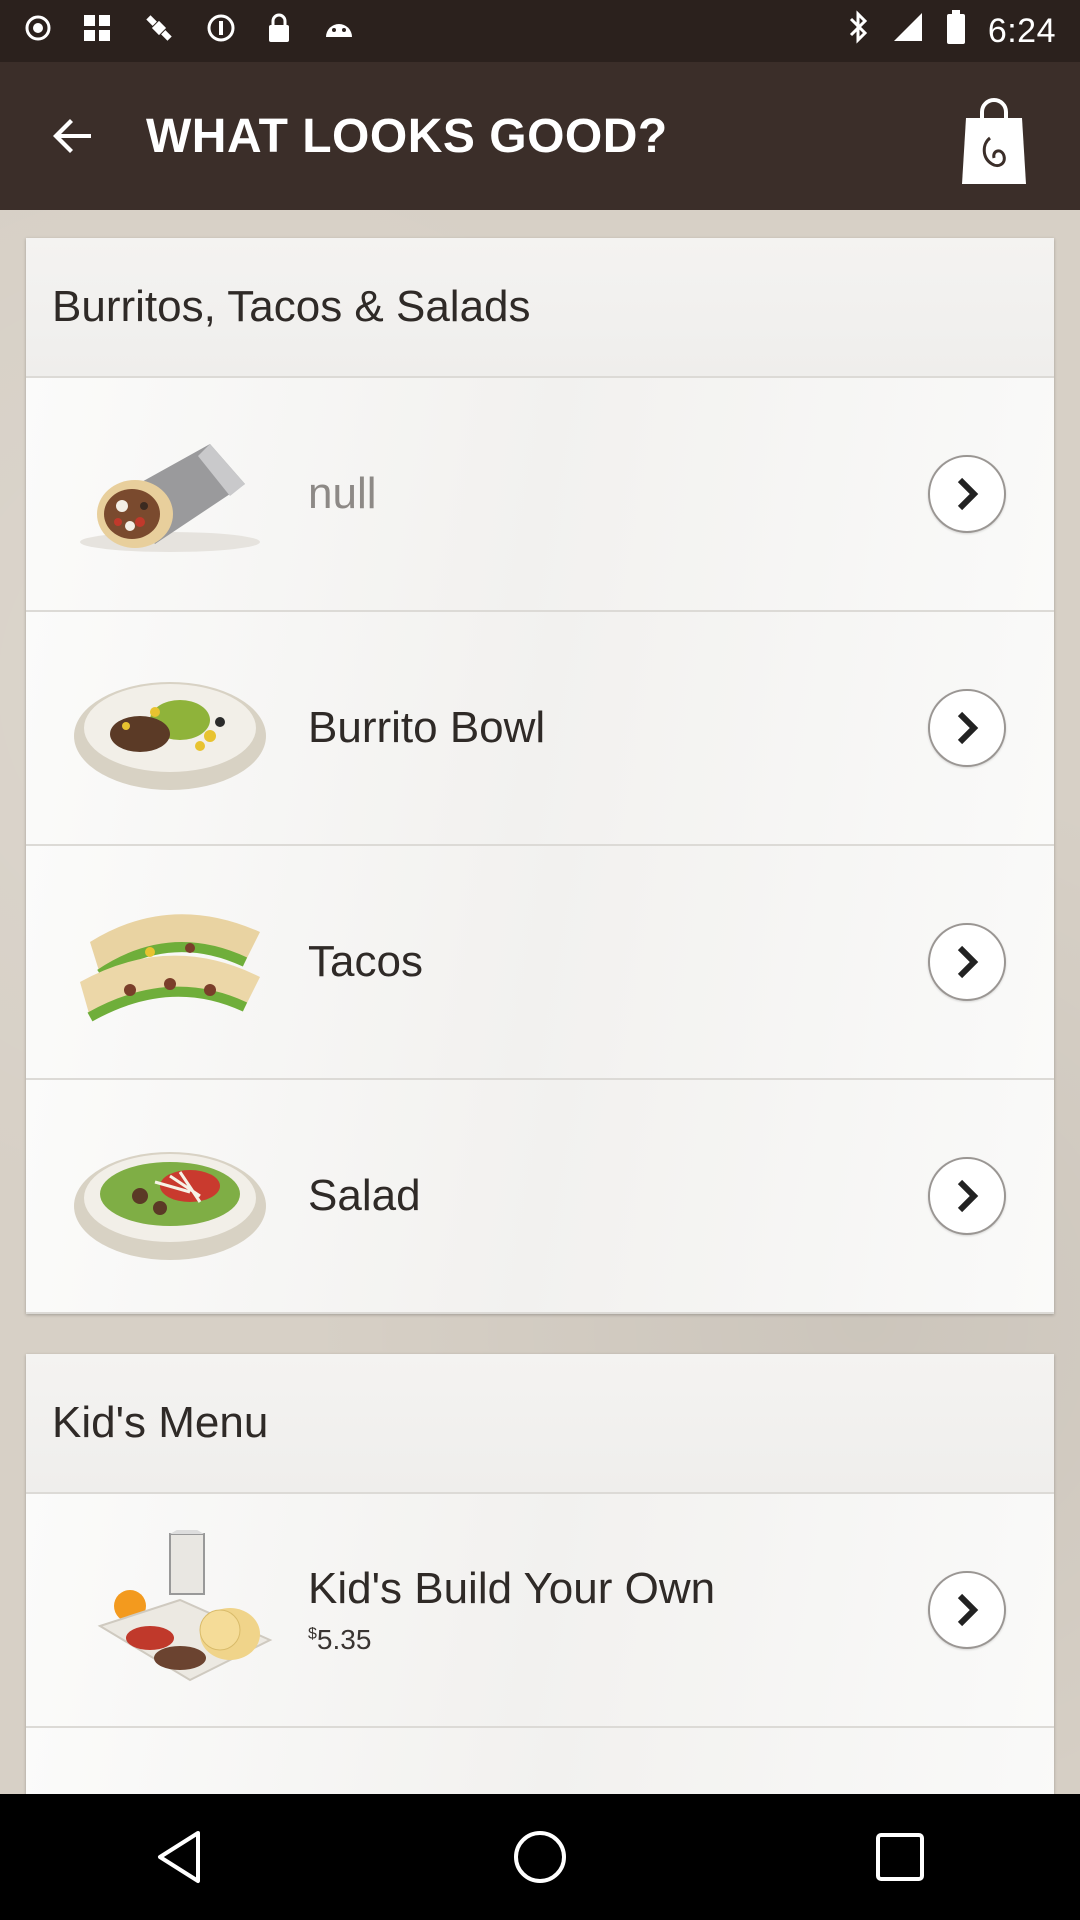 This screenshot has height=1920, width=1080. I want to click on list-item: Kid's Build Your Own $5.35, so click(540, 1611).